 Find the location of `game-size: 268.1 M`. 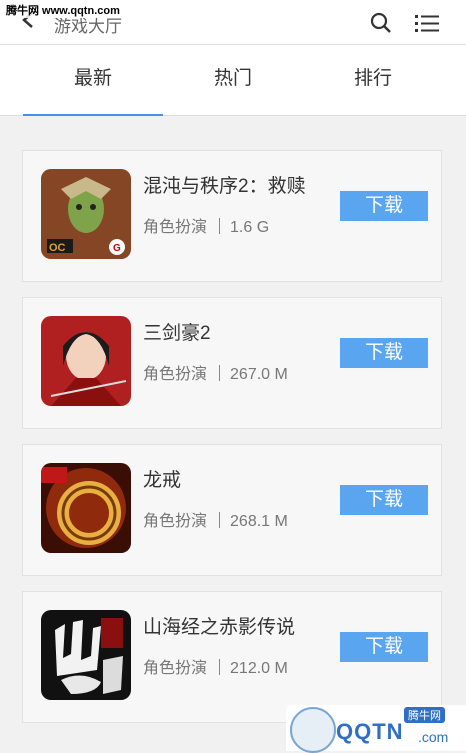

game-size: 268.1 M is located at coordinates (259, 521).